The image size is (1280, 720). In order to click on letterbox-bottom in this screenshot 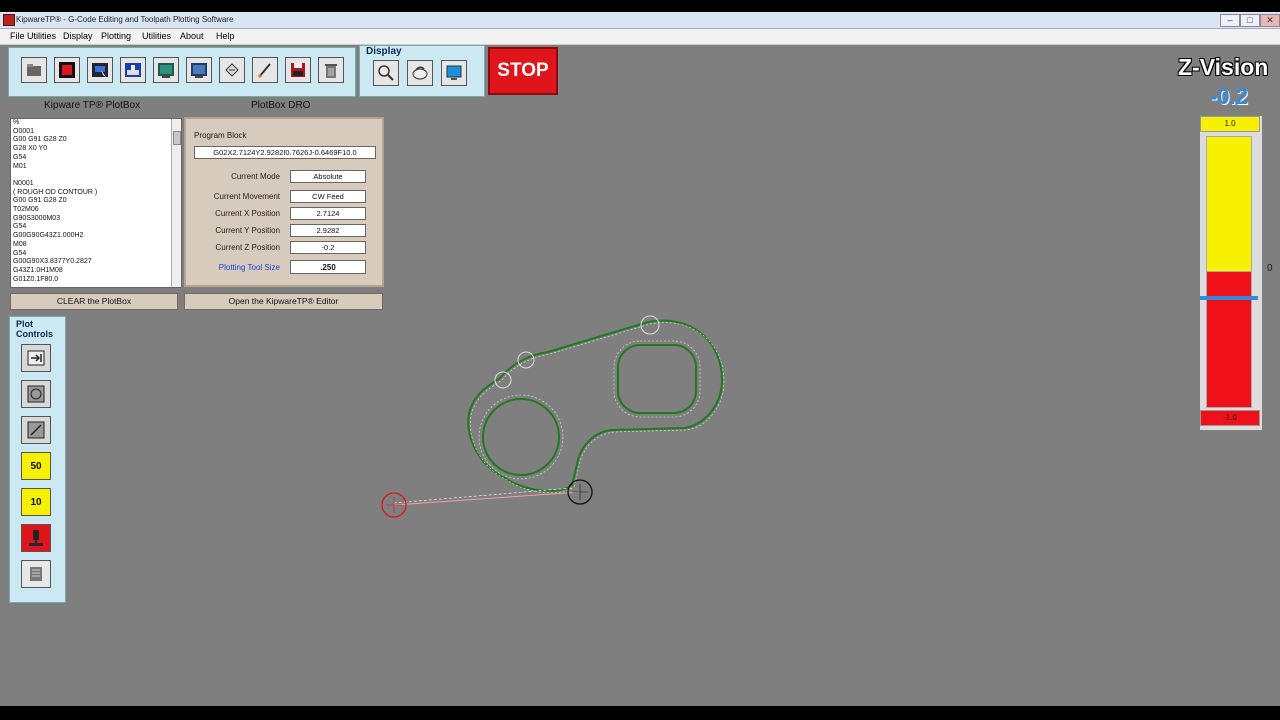, I will do `click(640, 713)`.